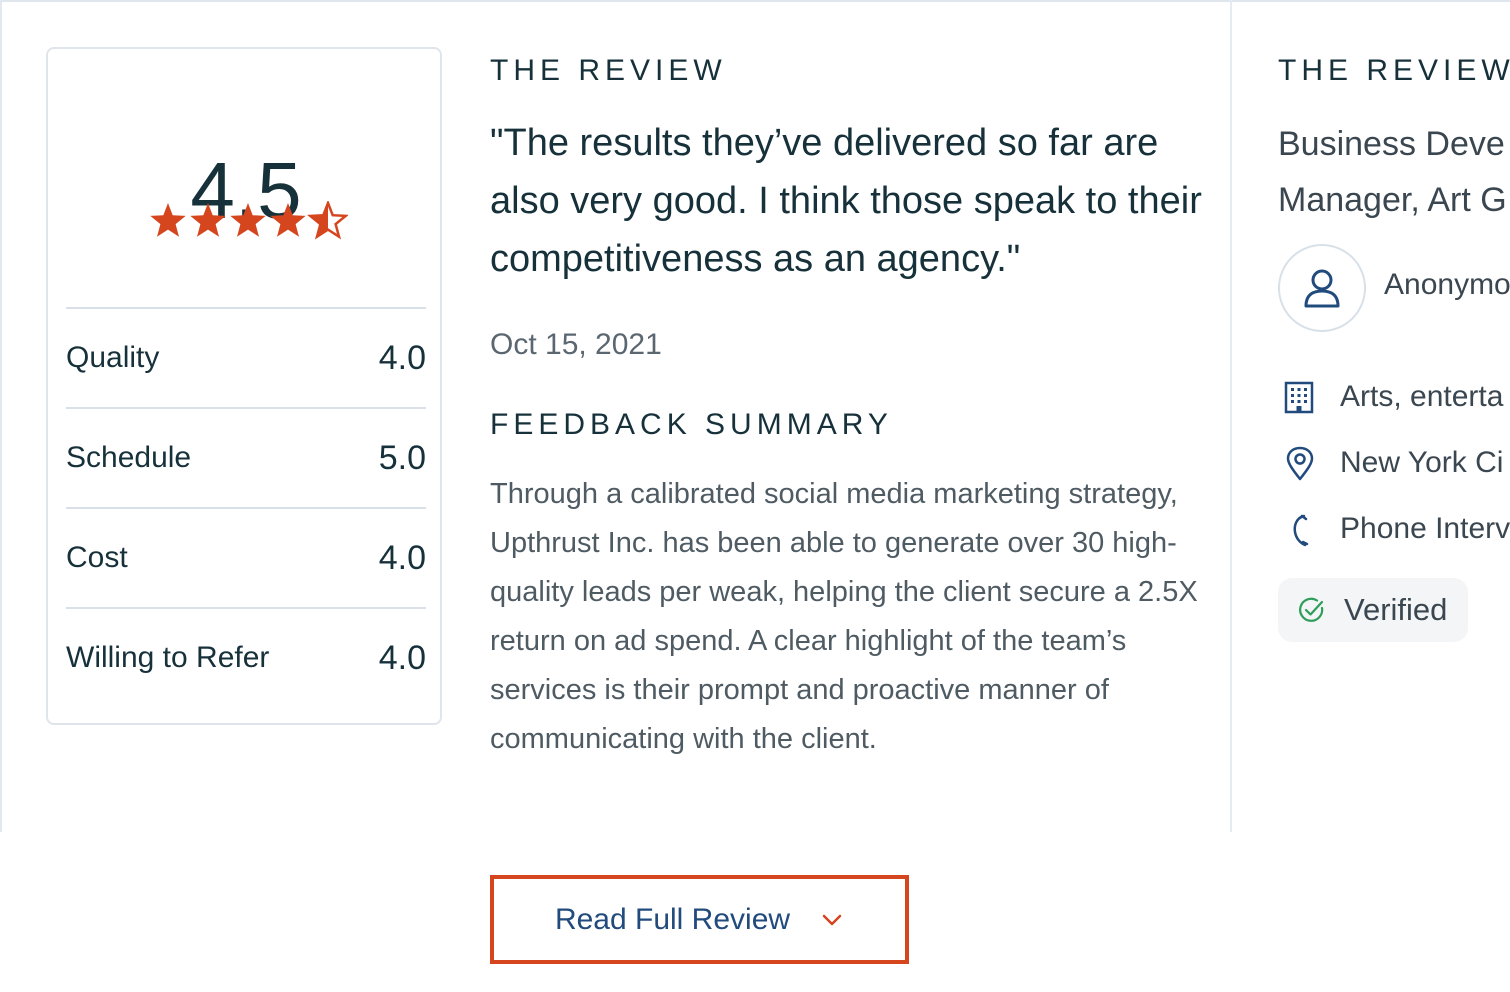 The image size is (1510, 992). I want to click on metric-value: 5.0, so click(402, 458).